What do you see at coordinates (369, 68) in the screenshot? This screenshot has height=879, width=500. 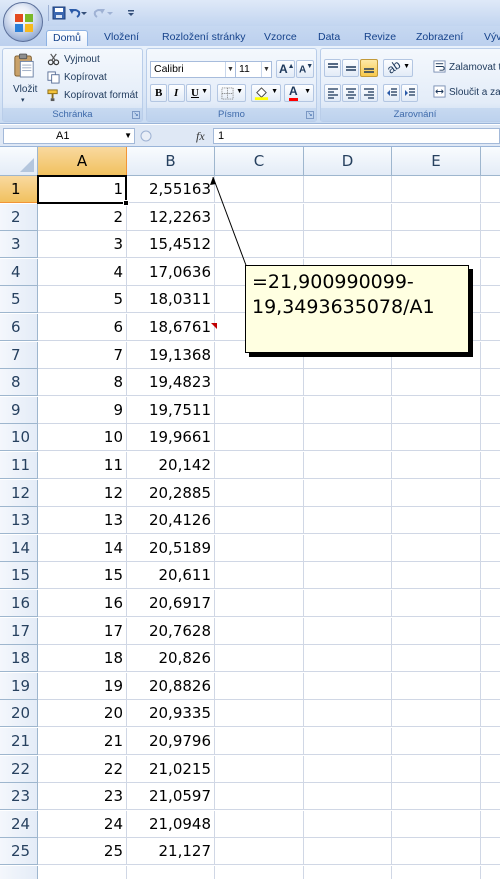 I see `align-bottom-button` at bounding box center [369, 68].